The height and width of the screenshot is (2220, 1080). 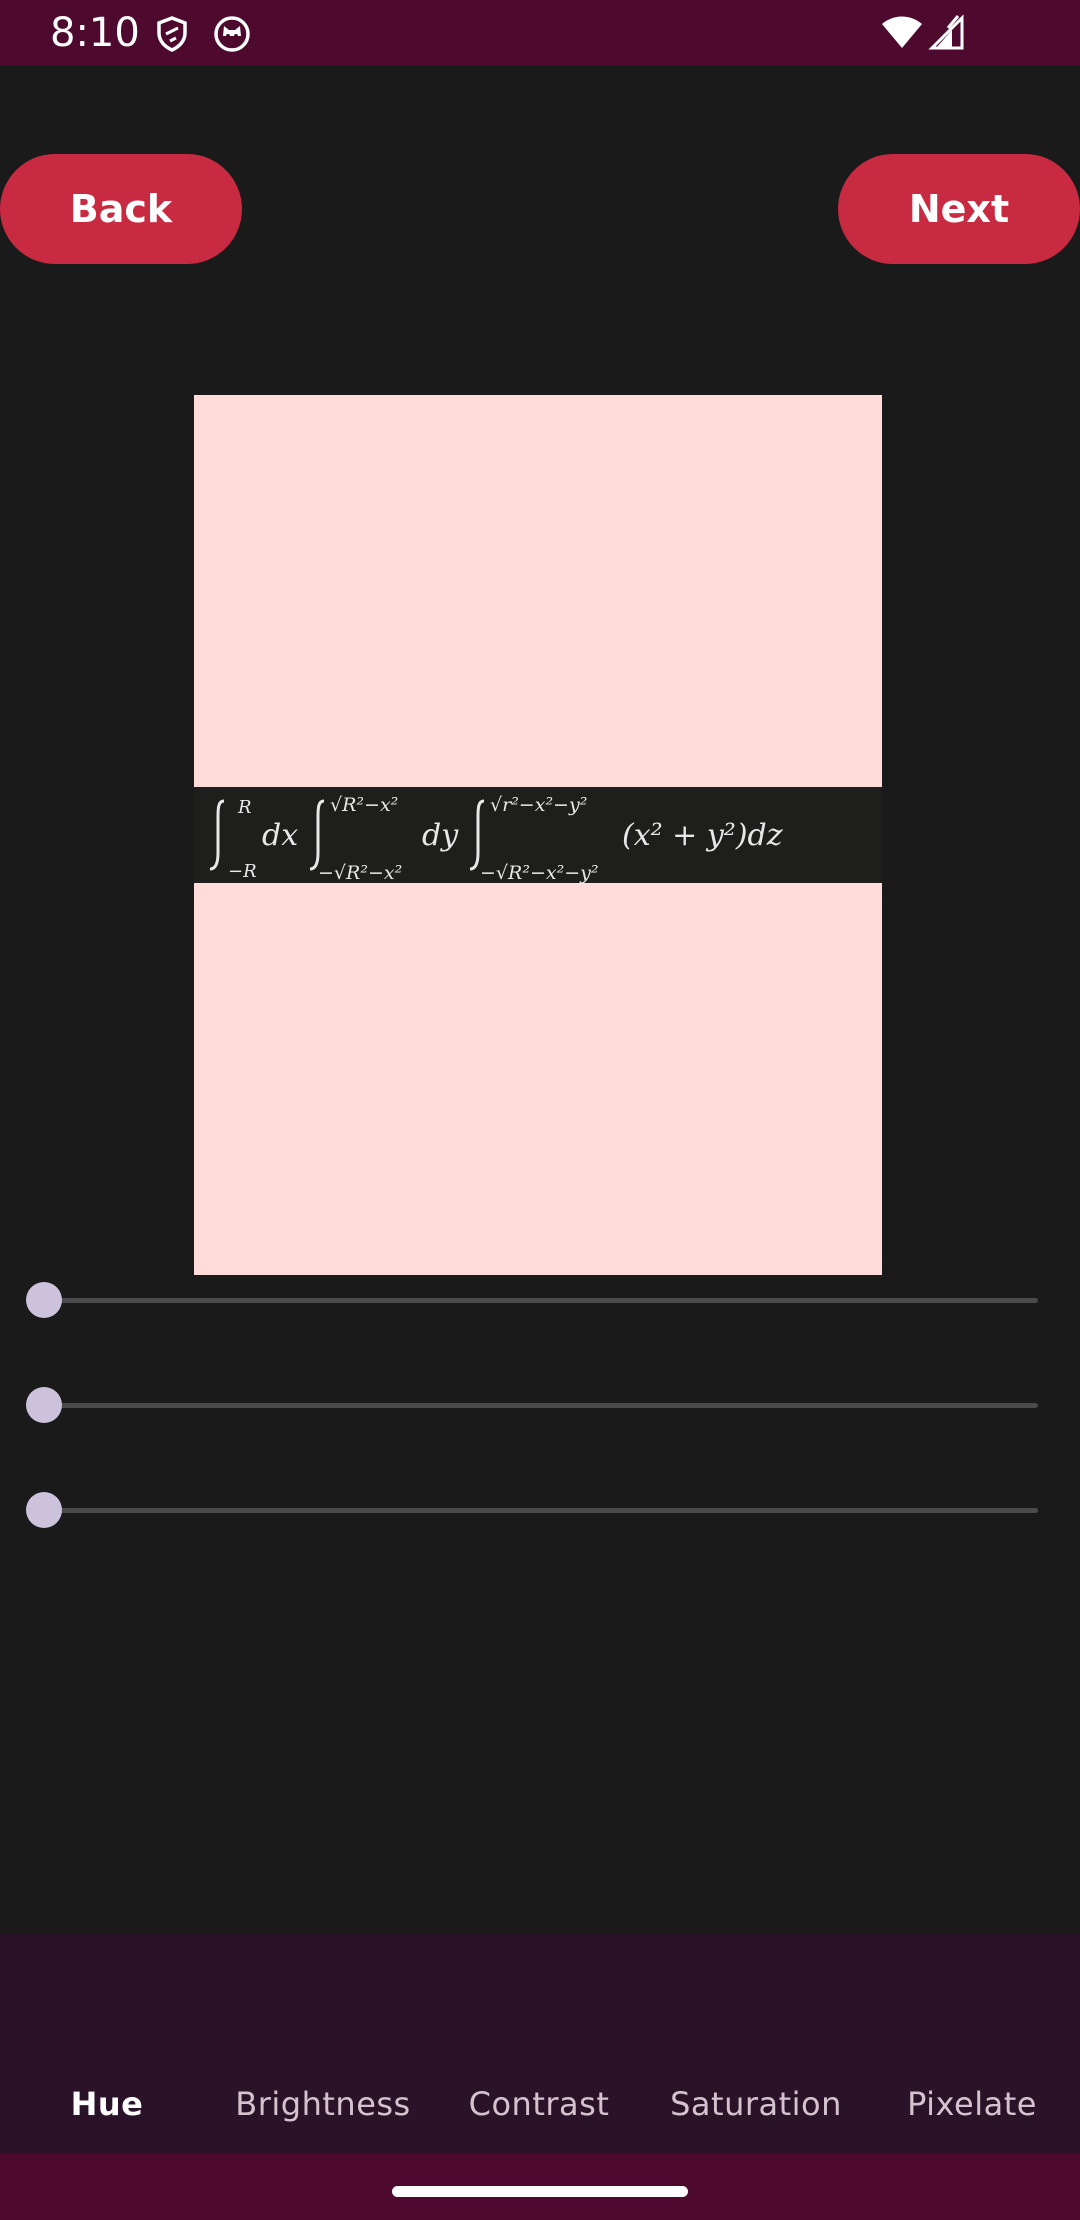 What do you see at coordinates (95, 33) in the screenshot?
I see `status-time: 8:10` at bounding box center [95, 33].